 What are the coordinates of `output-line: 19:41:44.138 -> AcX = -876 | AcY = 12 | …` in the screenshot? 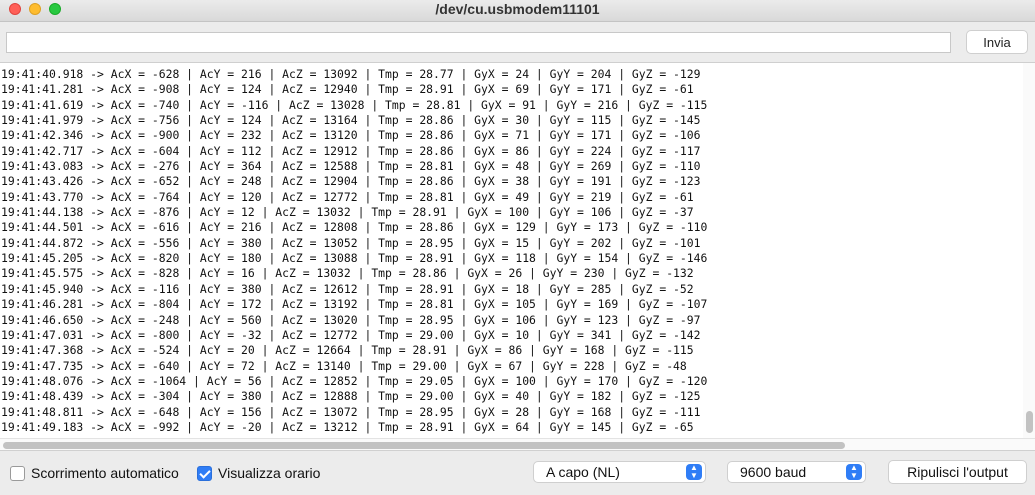 It's located at (347, 212).